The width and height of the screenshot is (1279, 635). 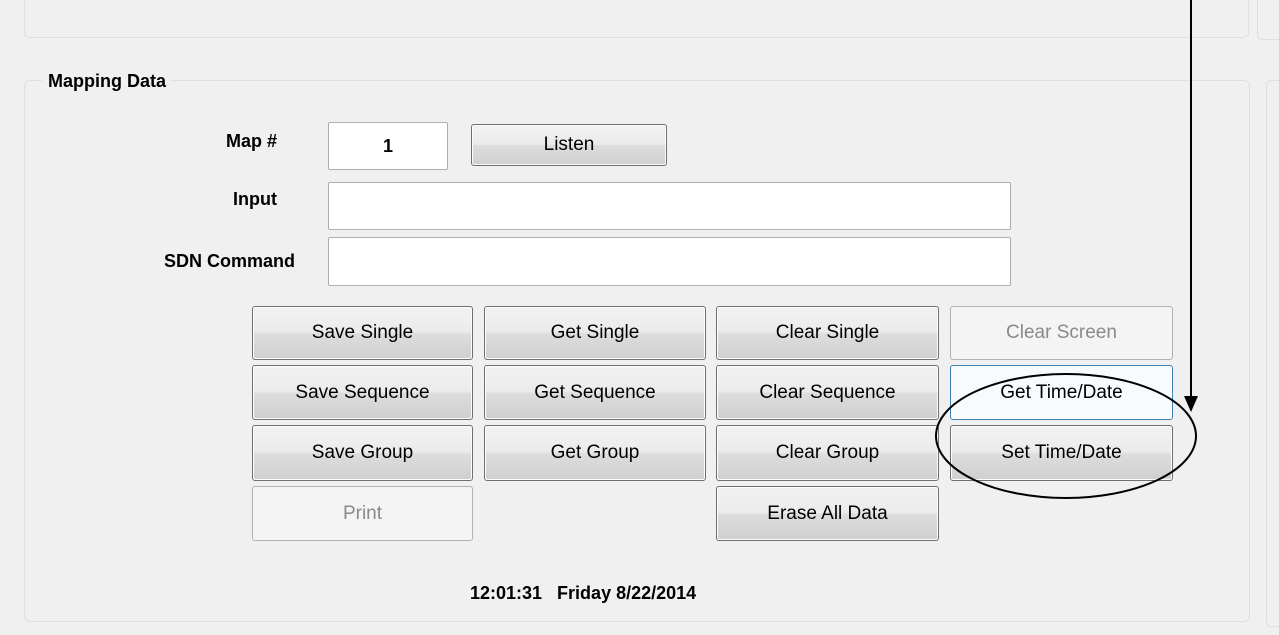 I want to click on get-time-date-button: Get Time/Date, so click(x=1061, y=392).